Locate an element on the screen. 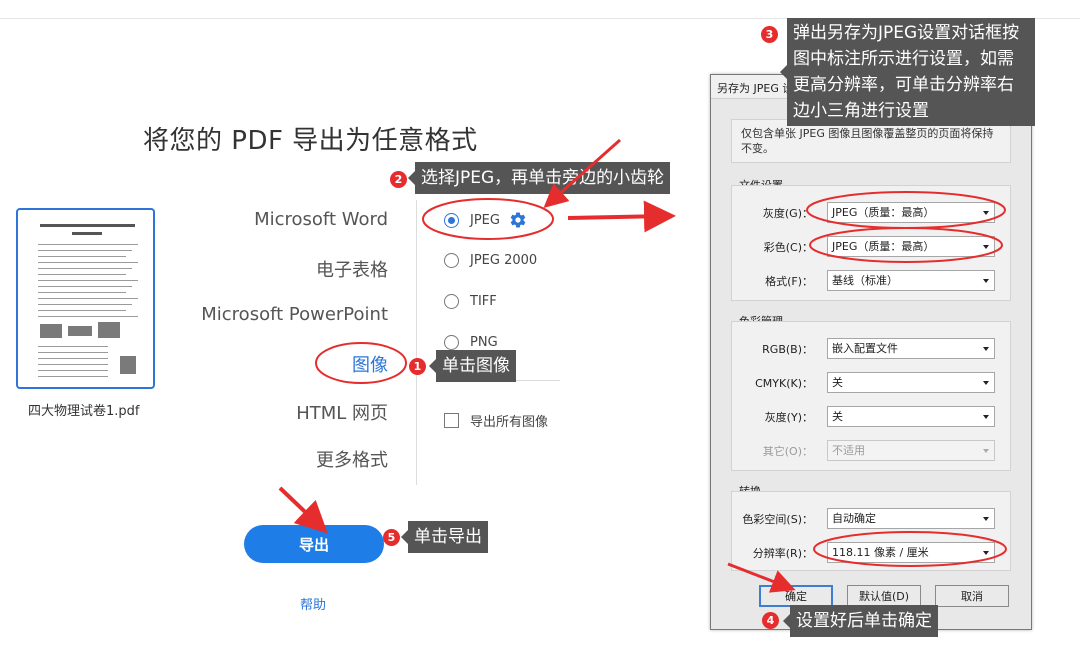  highlight-gray-ellipse is located at coordinates (906, 210).